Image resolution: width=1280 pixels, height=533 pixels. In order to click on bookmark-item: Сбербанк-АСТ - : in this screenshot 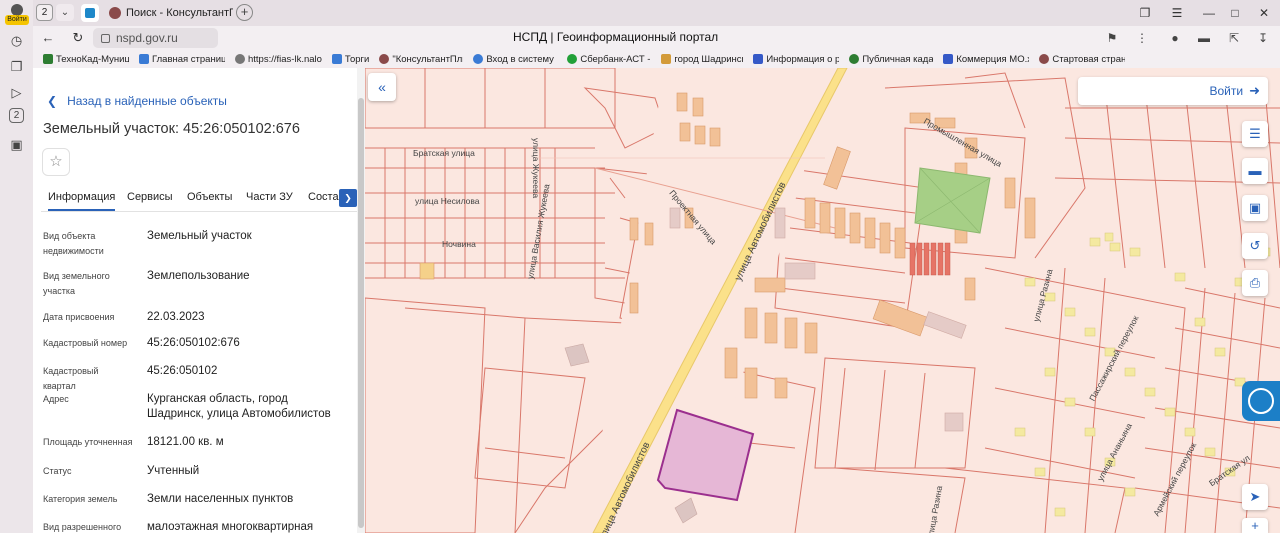, I will do `click(609, 59)`.